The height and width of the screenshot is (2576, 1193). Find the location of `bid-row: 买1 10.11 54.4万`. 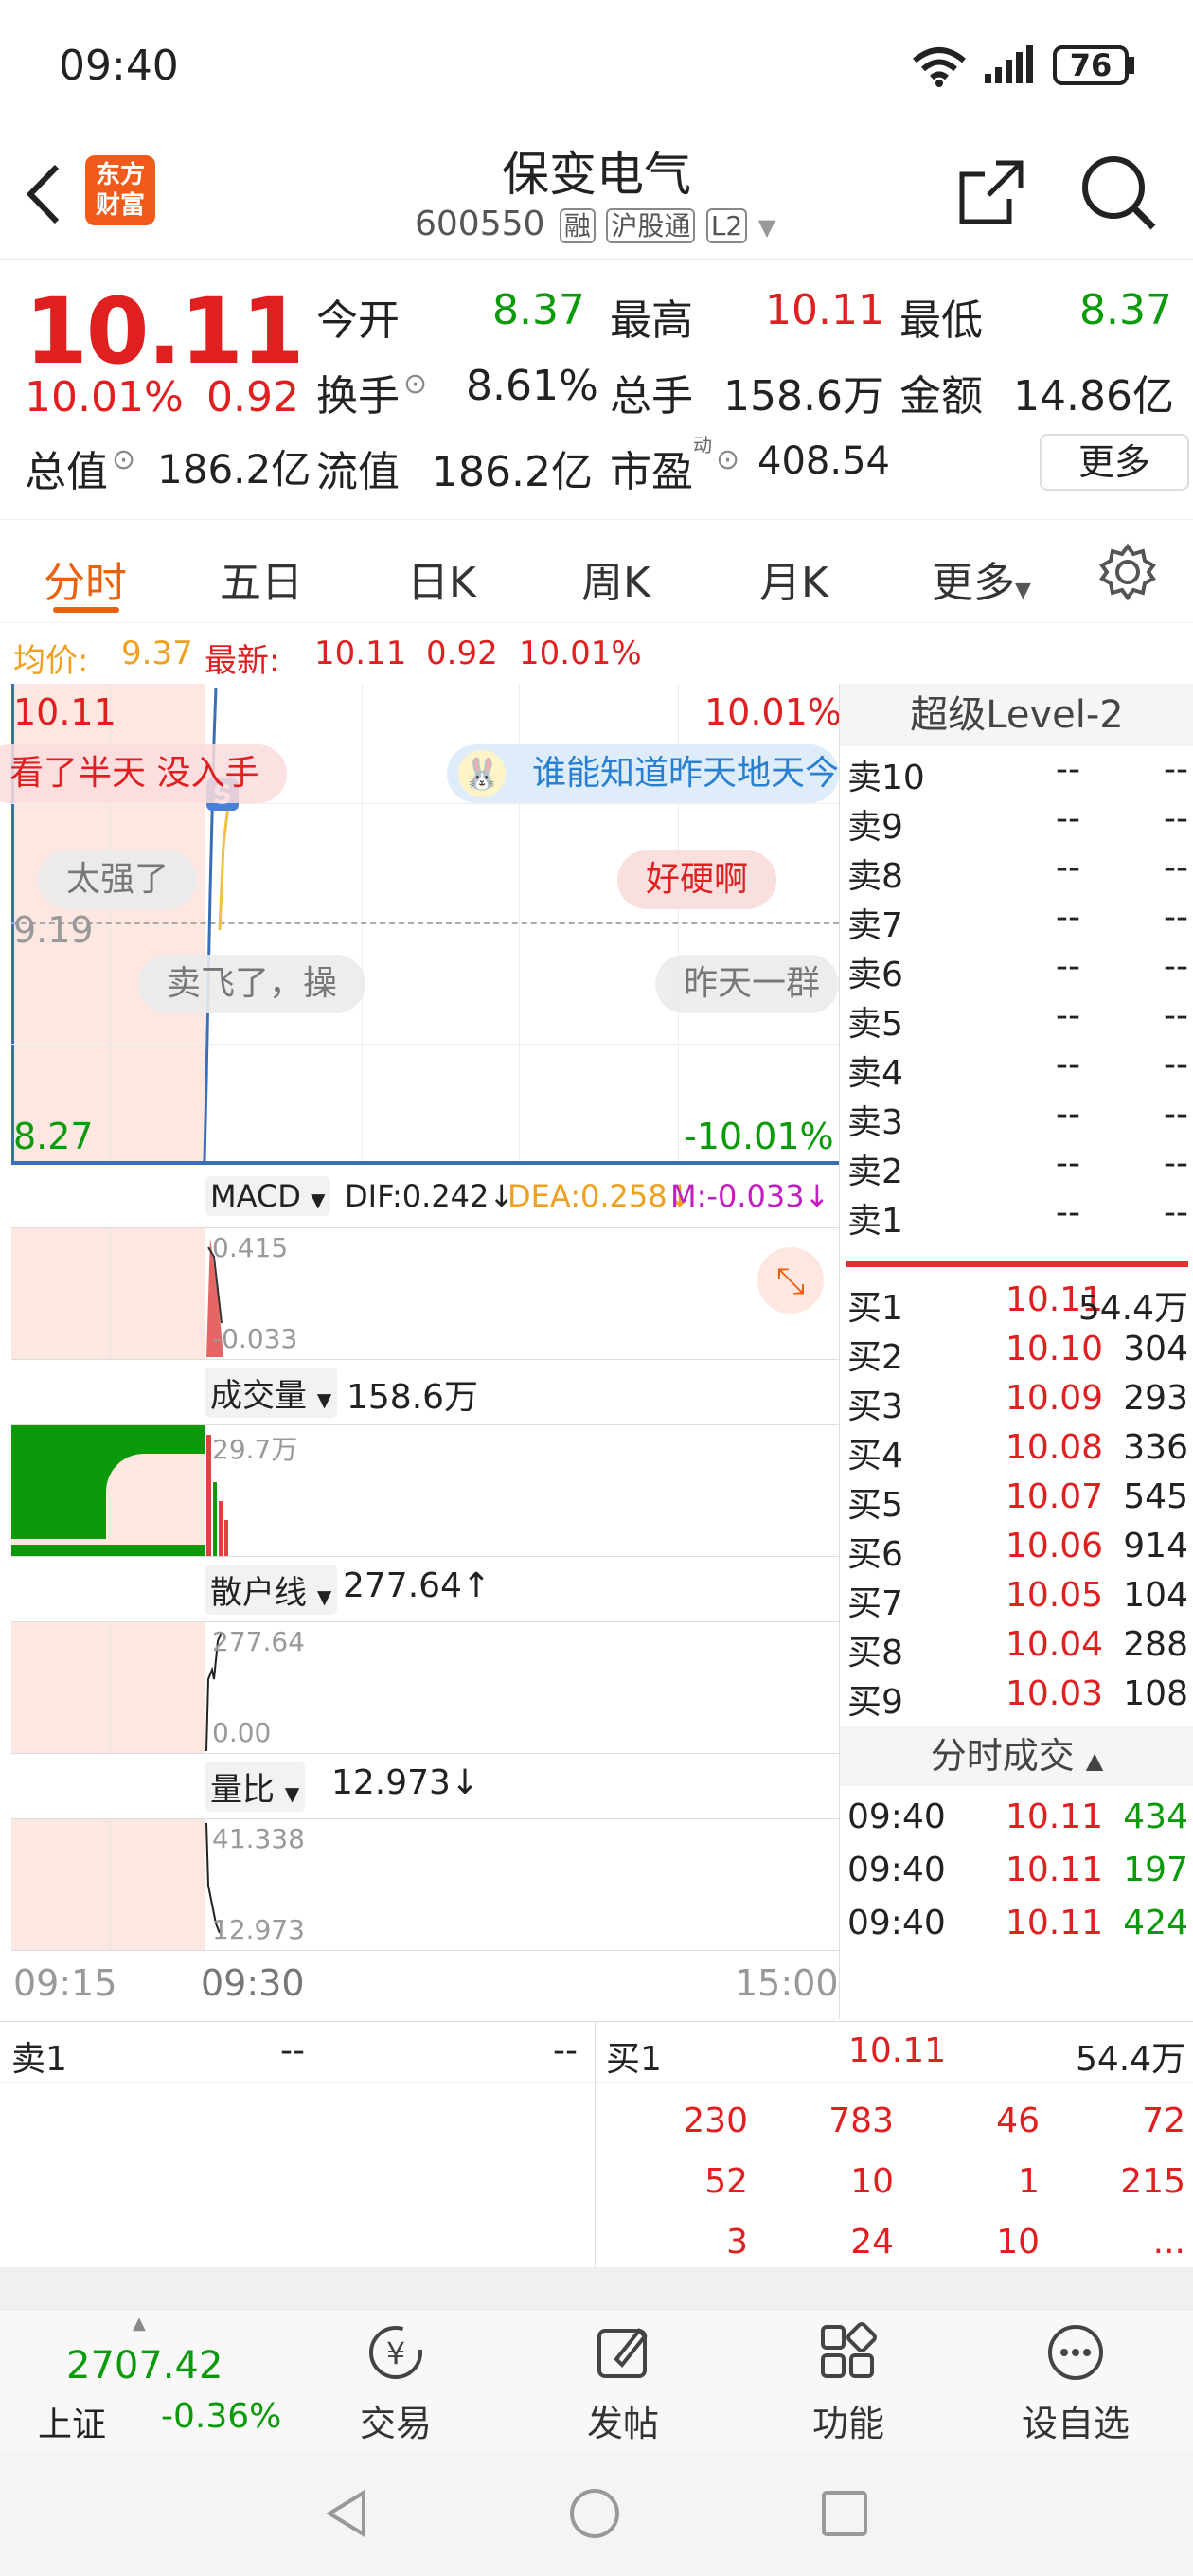

bid-row: 买1 10.11 54.4万 is located at coordinates (1016, 1305).